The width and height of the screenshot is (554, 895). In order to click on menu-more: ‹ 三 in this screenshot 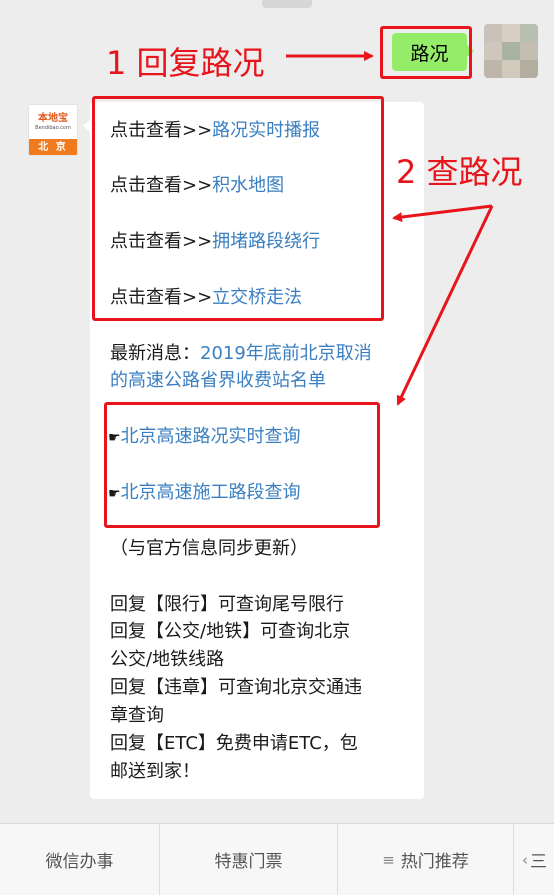, I will do `click(534, 859)`.